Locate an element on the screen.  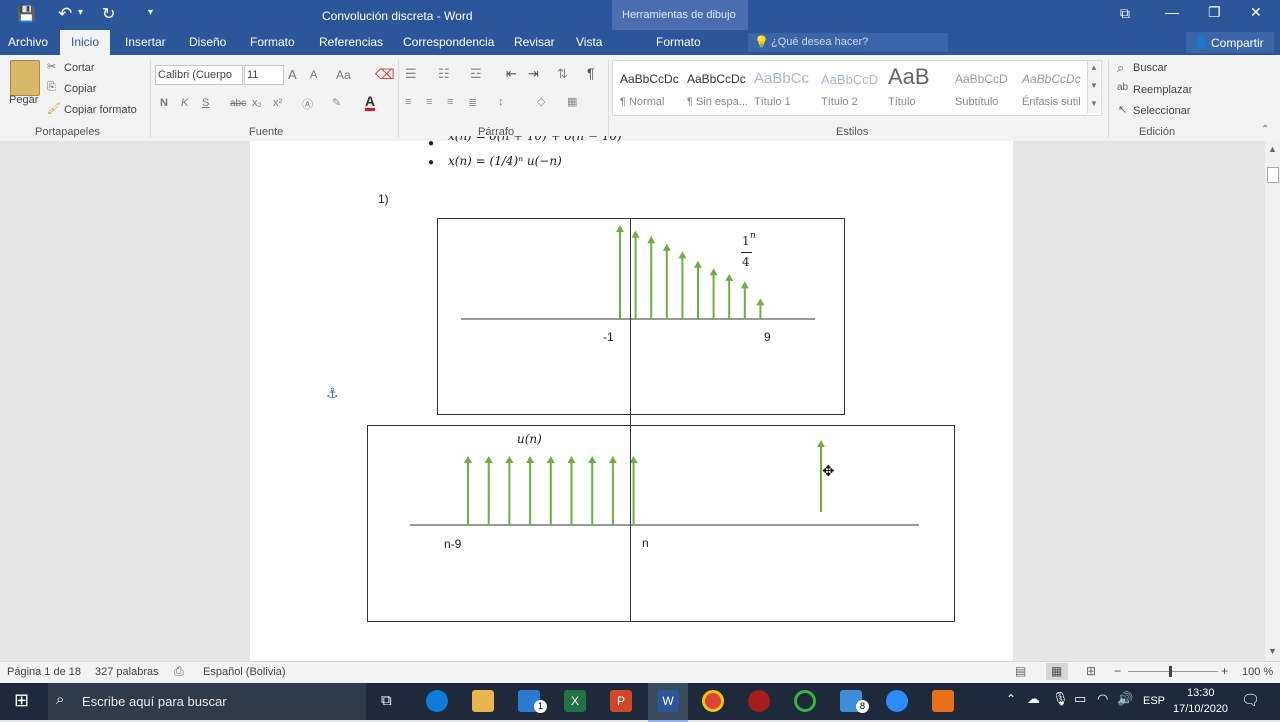
superscript-button: x² is located at coordinates (277, 103).